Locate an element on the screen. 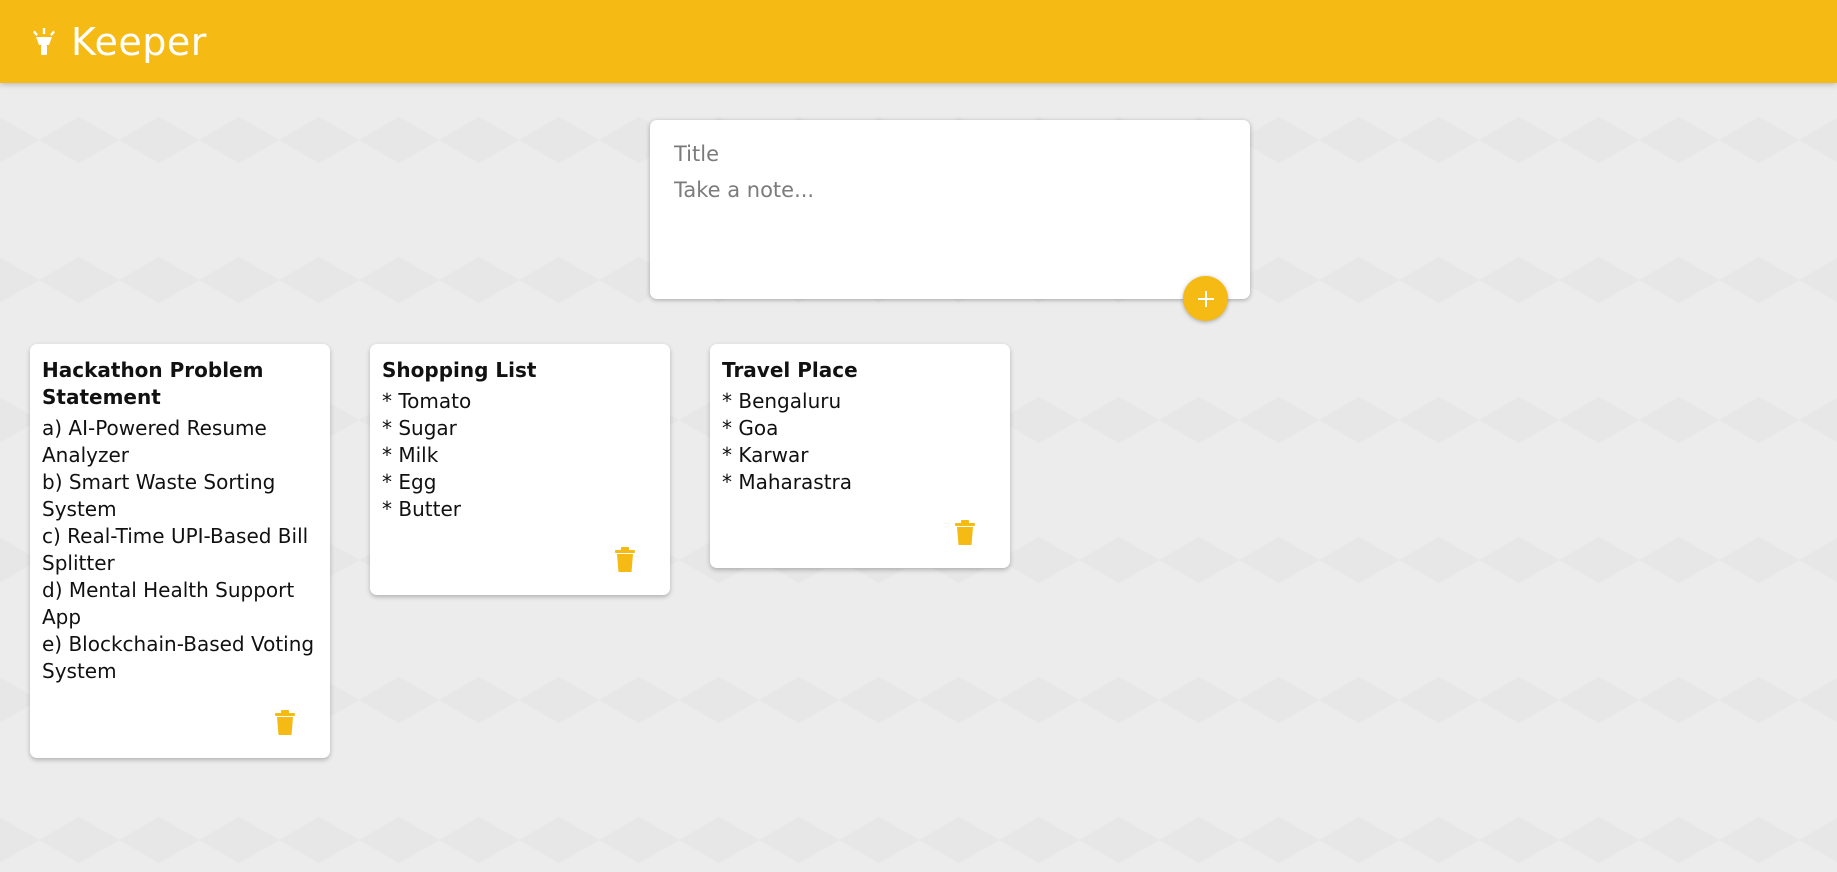 Image resolution: width=1837 pixels, height=872 pixels. title-input is located at coordinates (950, 154).